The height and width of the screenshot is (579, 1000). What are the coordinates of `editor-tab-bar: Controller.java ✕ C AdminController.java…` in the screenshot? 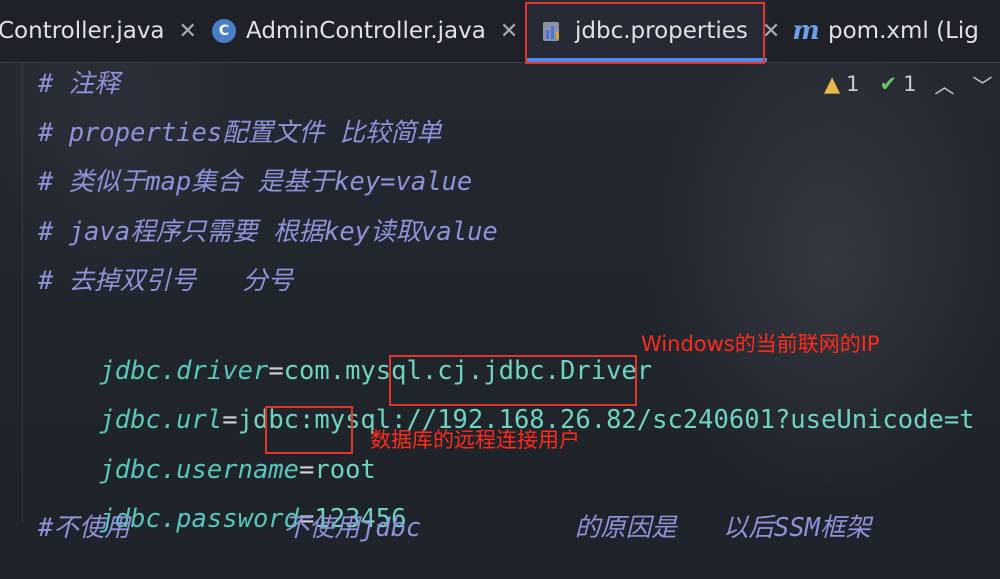 It's located at (500, 31).